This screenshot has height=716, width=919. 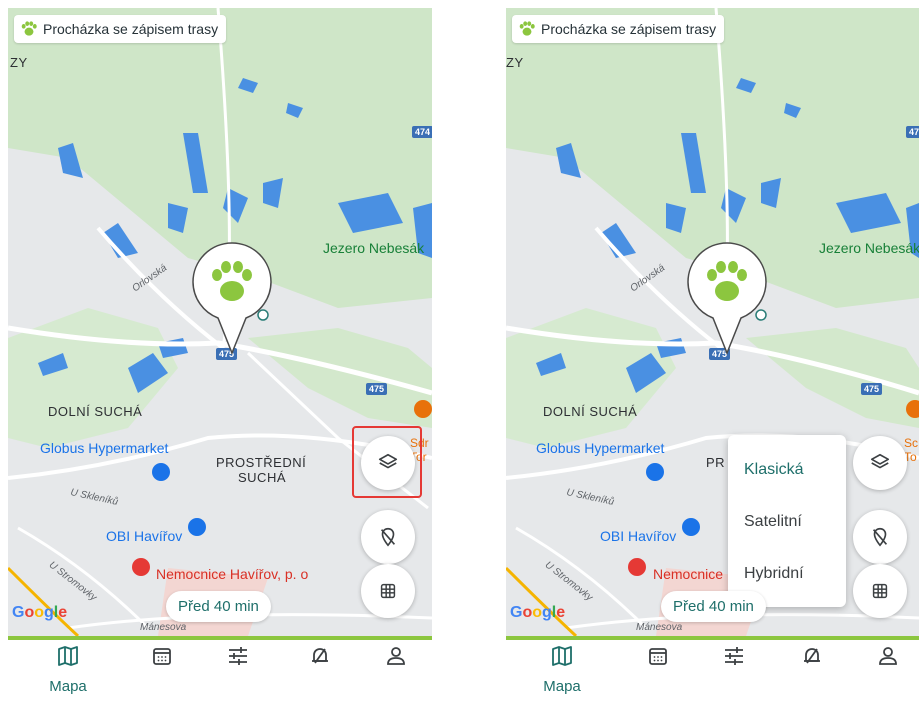 What do you see at coordinates (387, 462) in the screenshot?
I see `layers-button-highlight` at bounding box center [387, 462].